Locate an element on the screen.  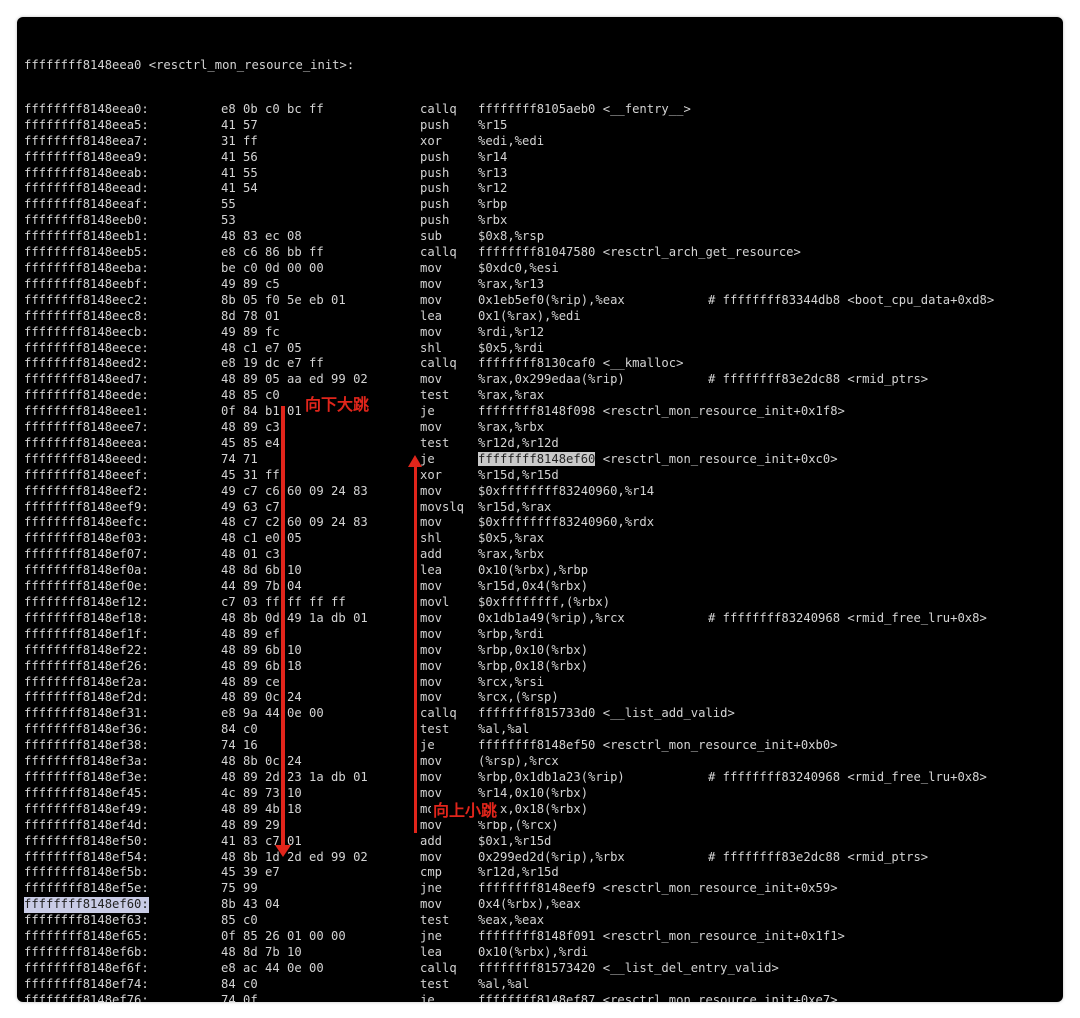
disasm-line: ffffffff8148eee7: 48 89 c3 mov %rax,%rbx is located at coordinates (284, 428).